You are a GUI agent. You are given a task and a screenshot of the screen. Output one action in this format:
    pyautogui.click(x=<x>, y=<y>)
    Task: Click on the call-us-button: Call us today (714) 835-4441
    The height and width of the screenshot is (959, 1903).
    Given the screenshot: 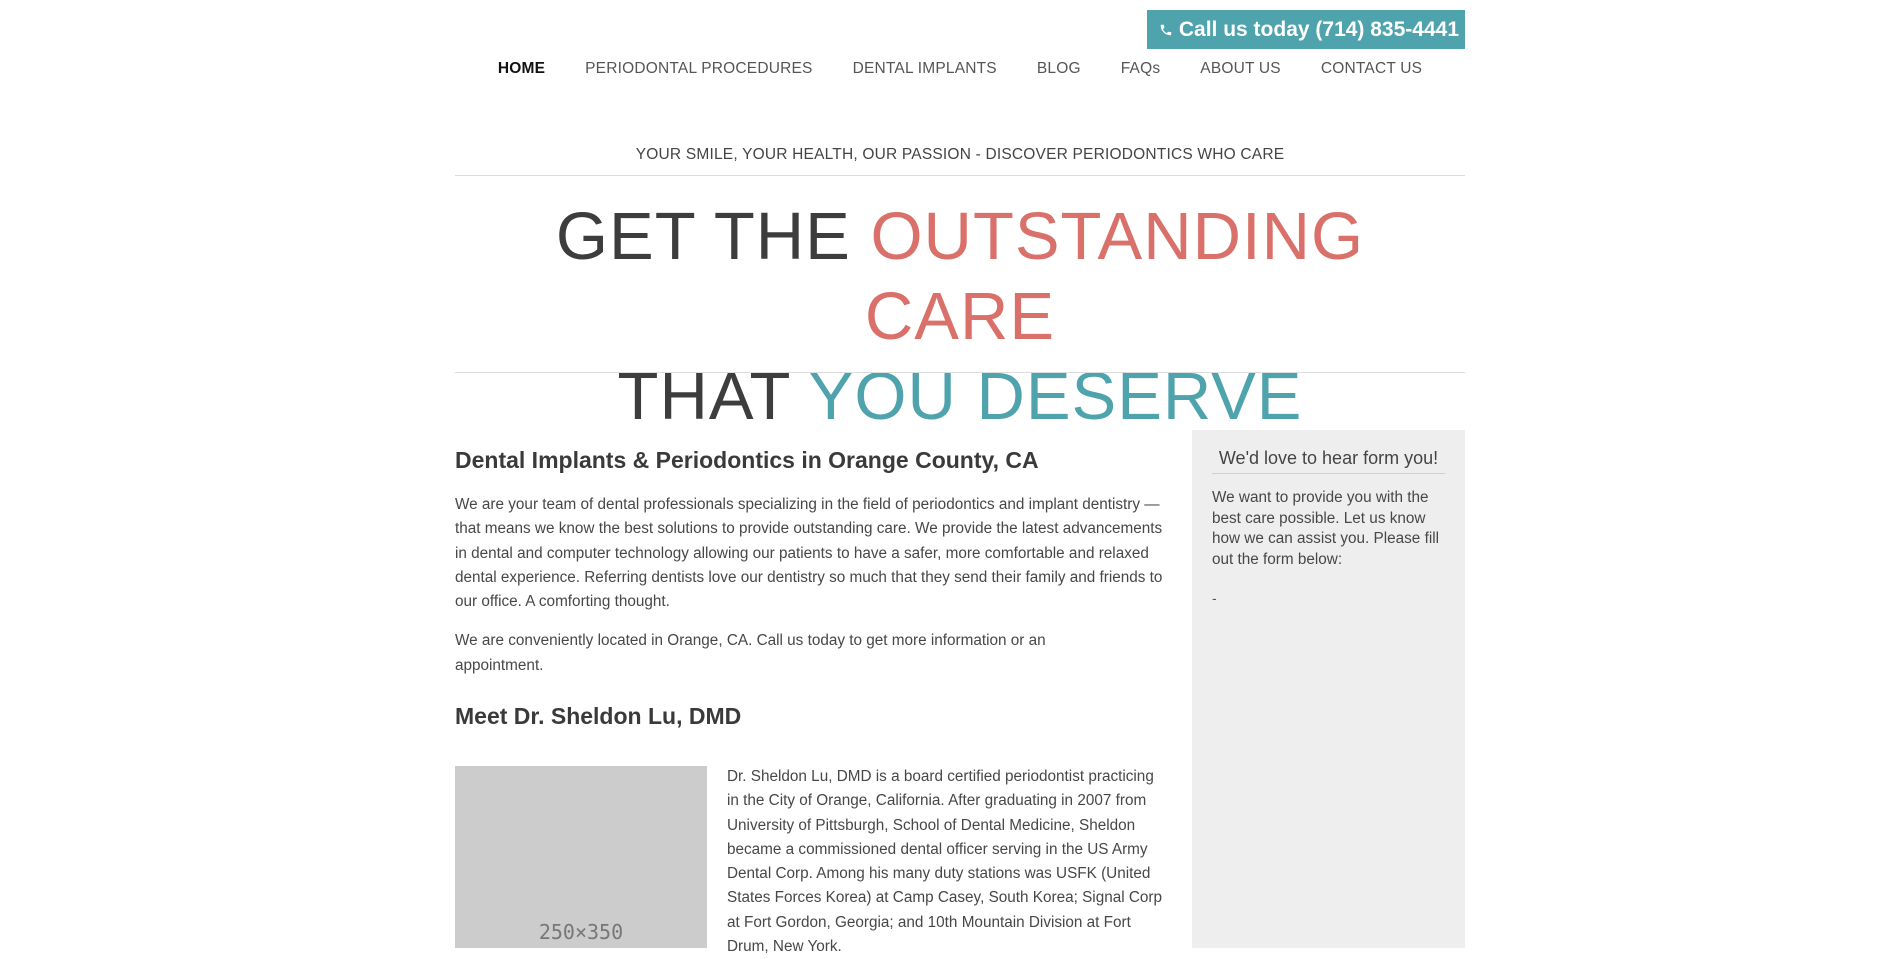 What is the action you would take?
    pyautogui.click(x=1305, y=29)
    